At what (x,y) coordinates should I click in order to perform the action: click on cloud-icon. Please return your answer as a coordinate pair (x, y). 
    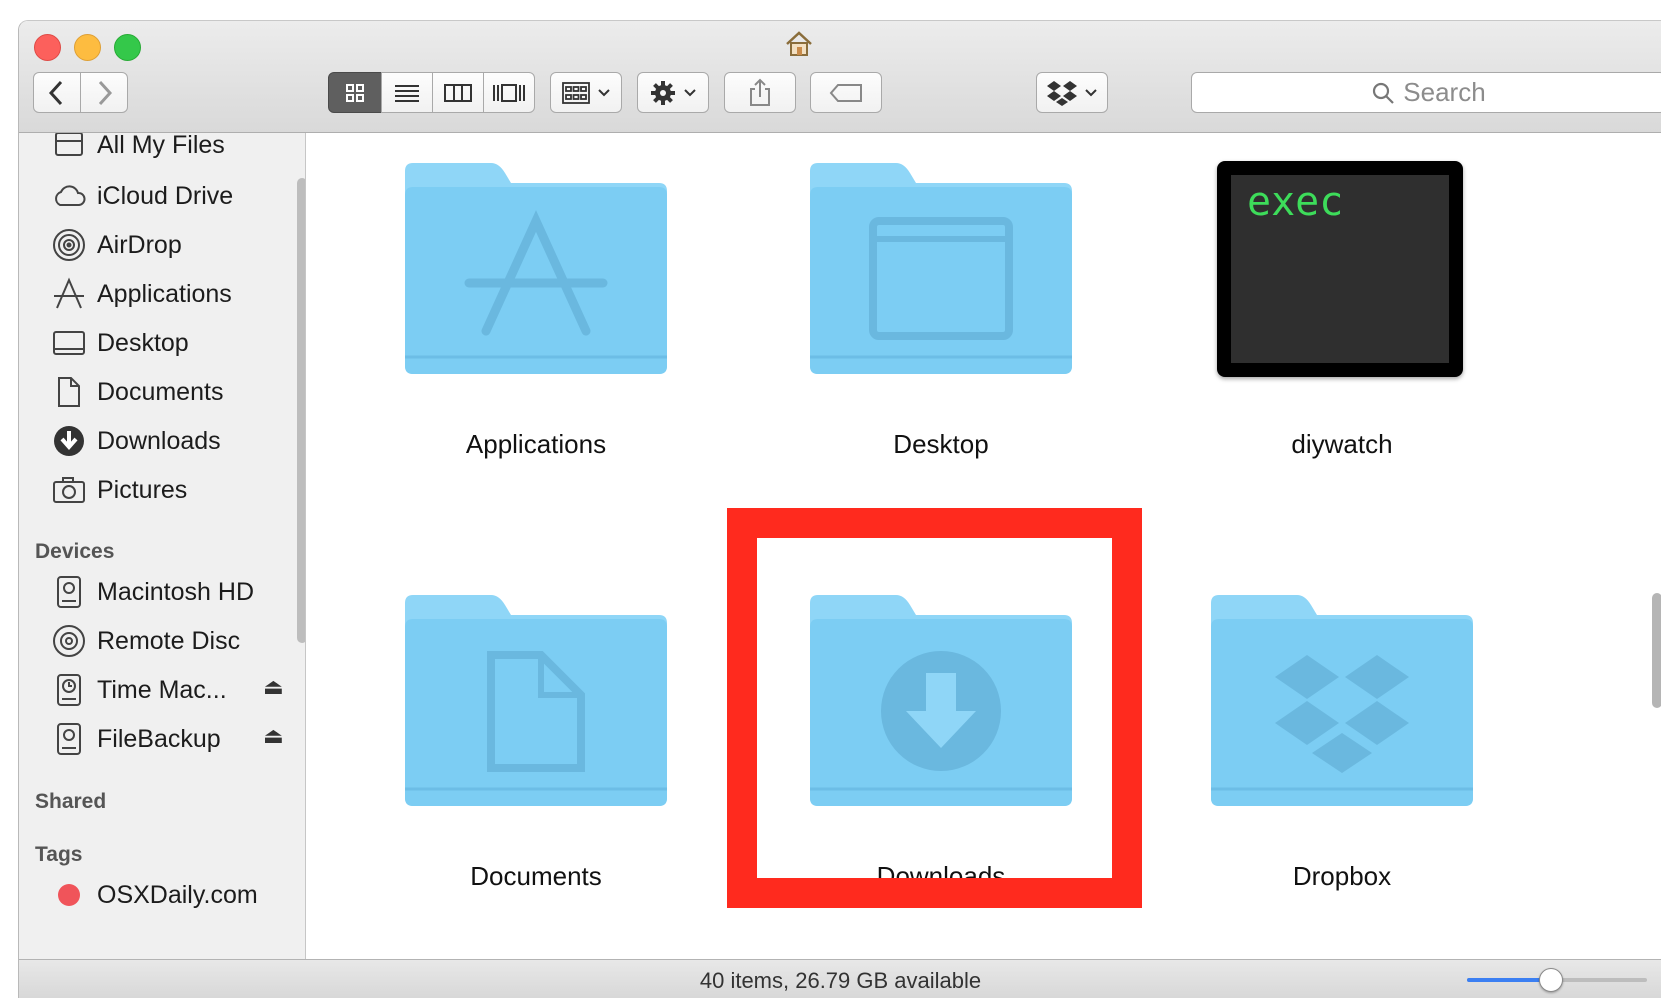
    Looking at the image, I should click on (70, 195).